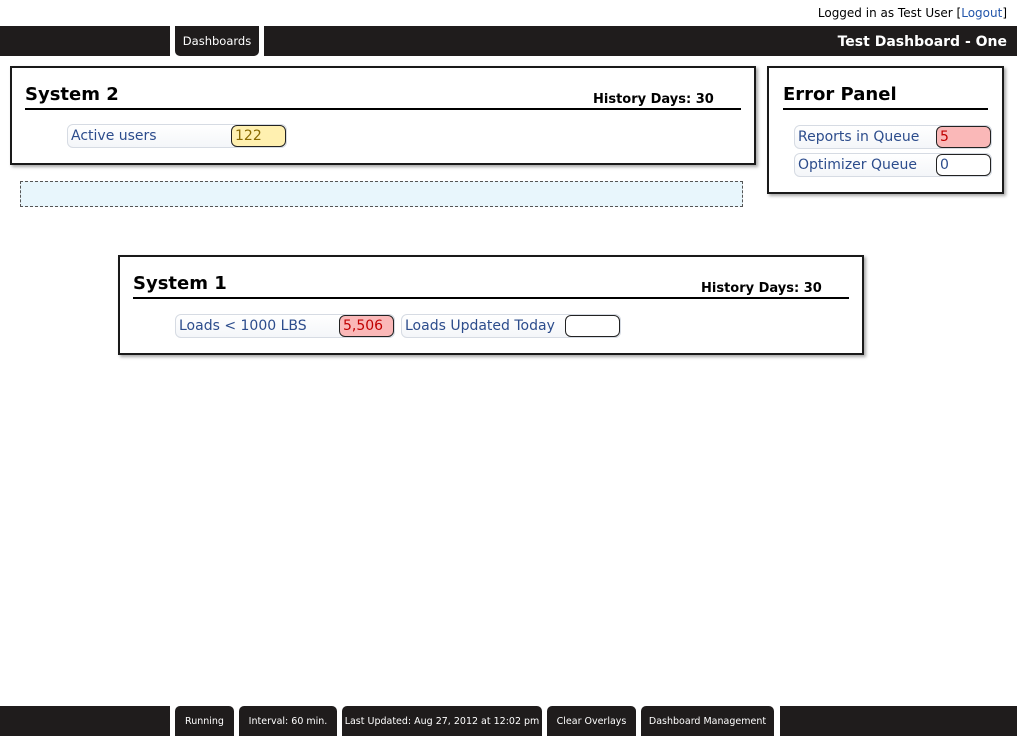 The height and width of the screenshot is (756, 1017). I want to click on panel-title: System 1, so click(180, 283).